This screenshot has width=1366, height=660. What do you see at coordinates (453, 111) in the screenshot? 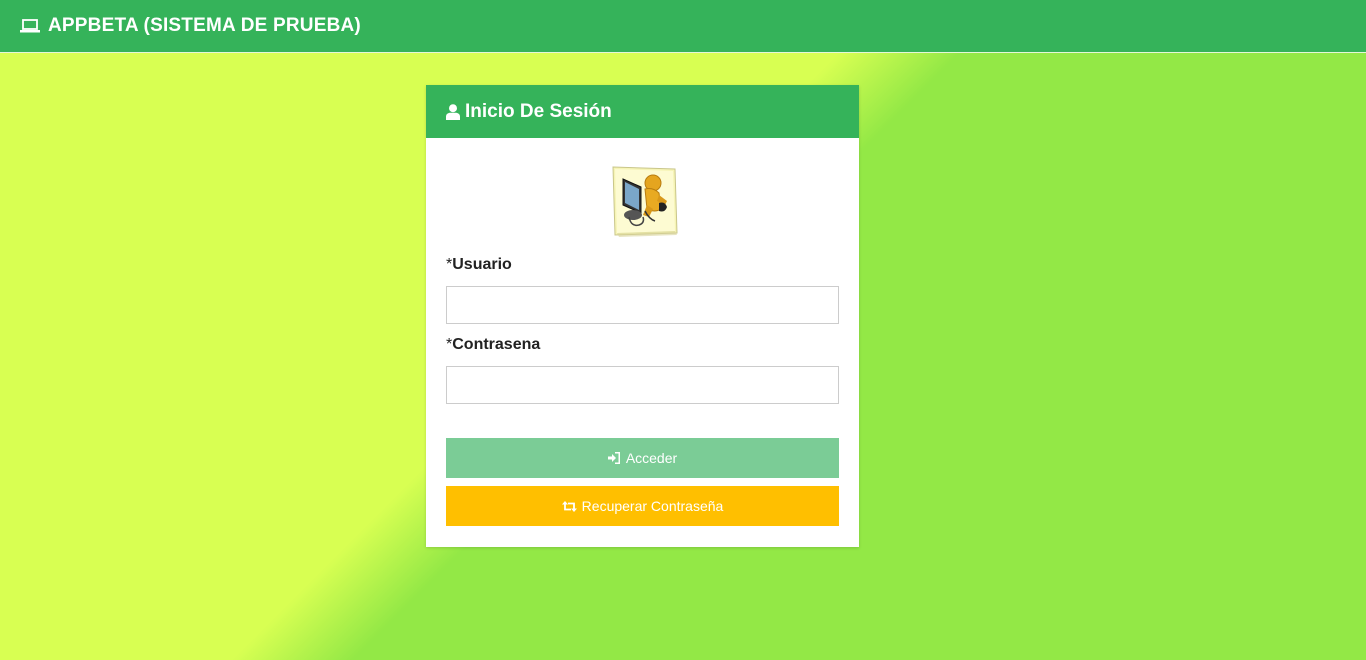
I see `user-icon` at bounding box center [453, 111].